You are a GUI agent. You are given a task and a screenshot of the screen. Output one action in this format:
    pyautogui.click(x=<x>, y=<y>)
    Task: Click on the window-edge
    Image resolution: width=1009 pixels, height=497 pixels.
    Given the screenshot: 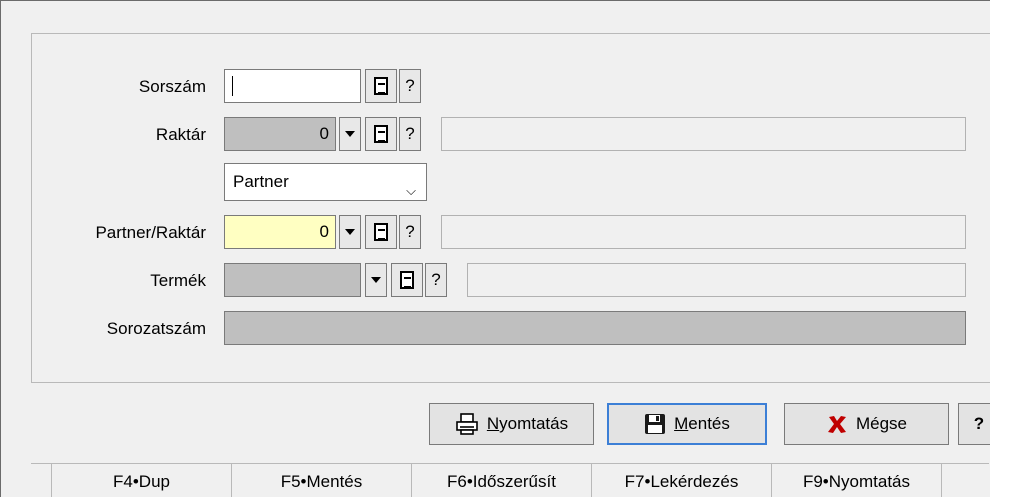 What is the action you would take?
    pyautogui.click(x=999, y=248)
    